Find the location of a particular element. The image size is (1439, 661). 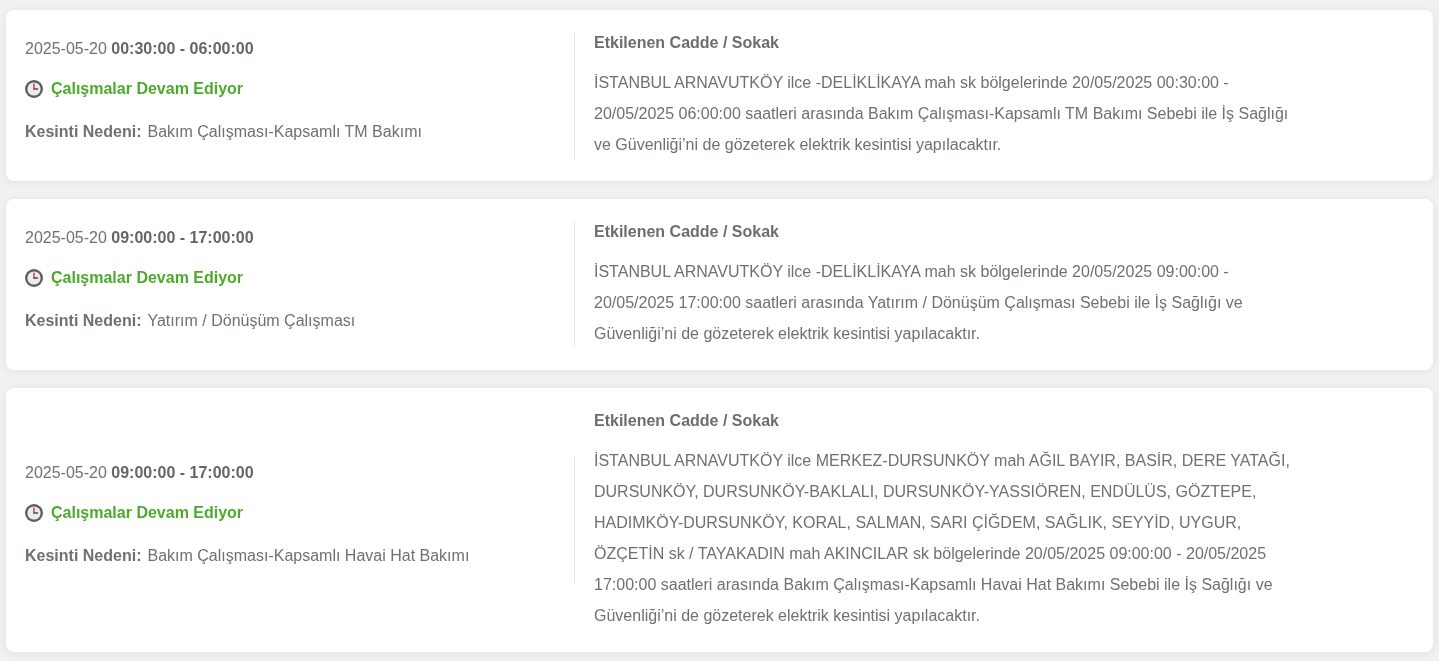

affected-description: İSTANBUL ARNAVUTKÖY ilce -DELİKLİKAYA mah sk bölgelerinde 20/05/2025 09:00:00 - 20/05/2025 17:00:00 saatleri arasında Yatırım / Dönüşüm Çalışması Sebebi ile İş Sağlığı ve Güvenliği’ni de gözeterek elektrik kesintisi yapılacaktır. is located at coordinates (919, 303).